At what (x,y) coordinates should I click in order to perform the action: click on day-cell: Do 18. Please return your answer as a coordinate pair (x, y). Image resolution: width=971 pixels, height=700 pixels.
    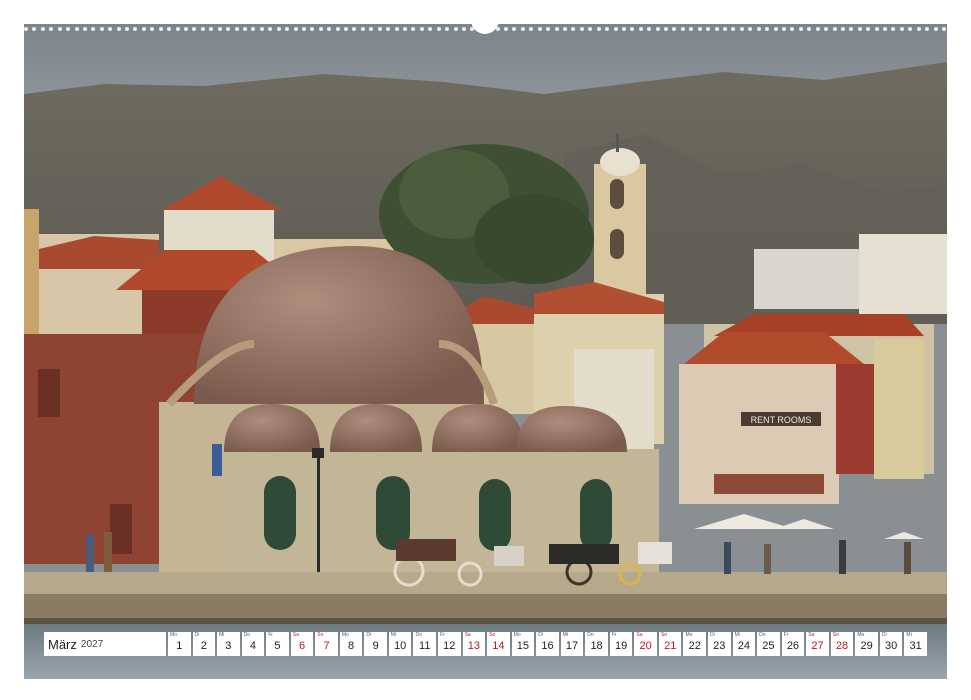
    Looking at the image, I should click on (596, 644).